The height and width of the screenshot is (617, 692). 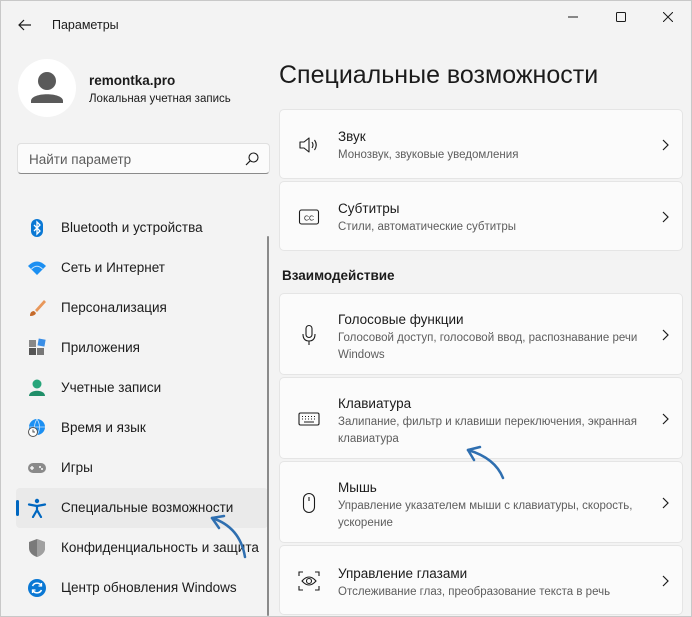 I want to click on sidebar-item-time-language: Время и язык, so click(x=142, y=428).